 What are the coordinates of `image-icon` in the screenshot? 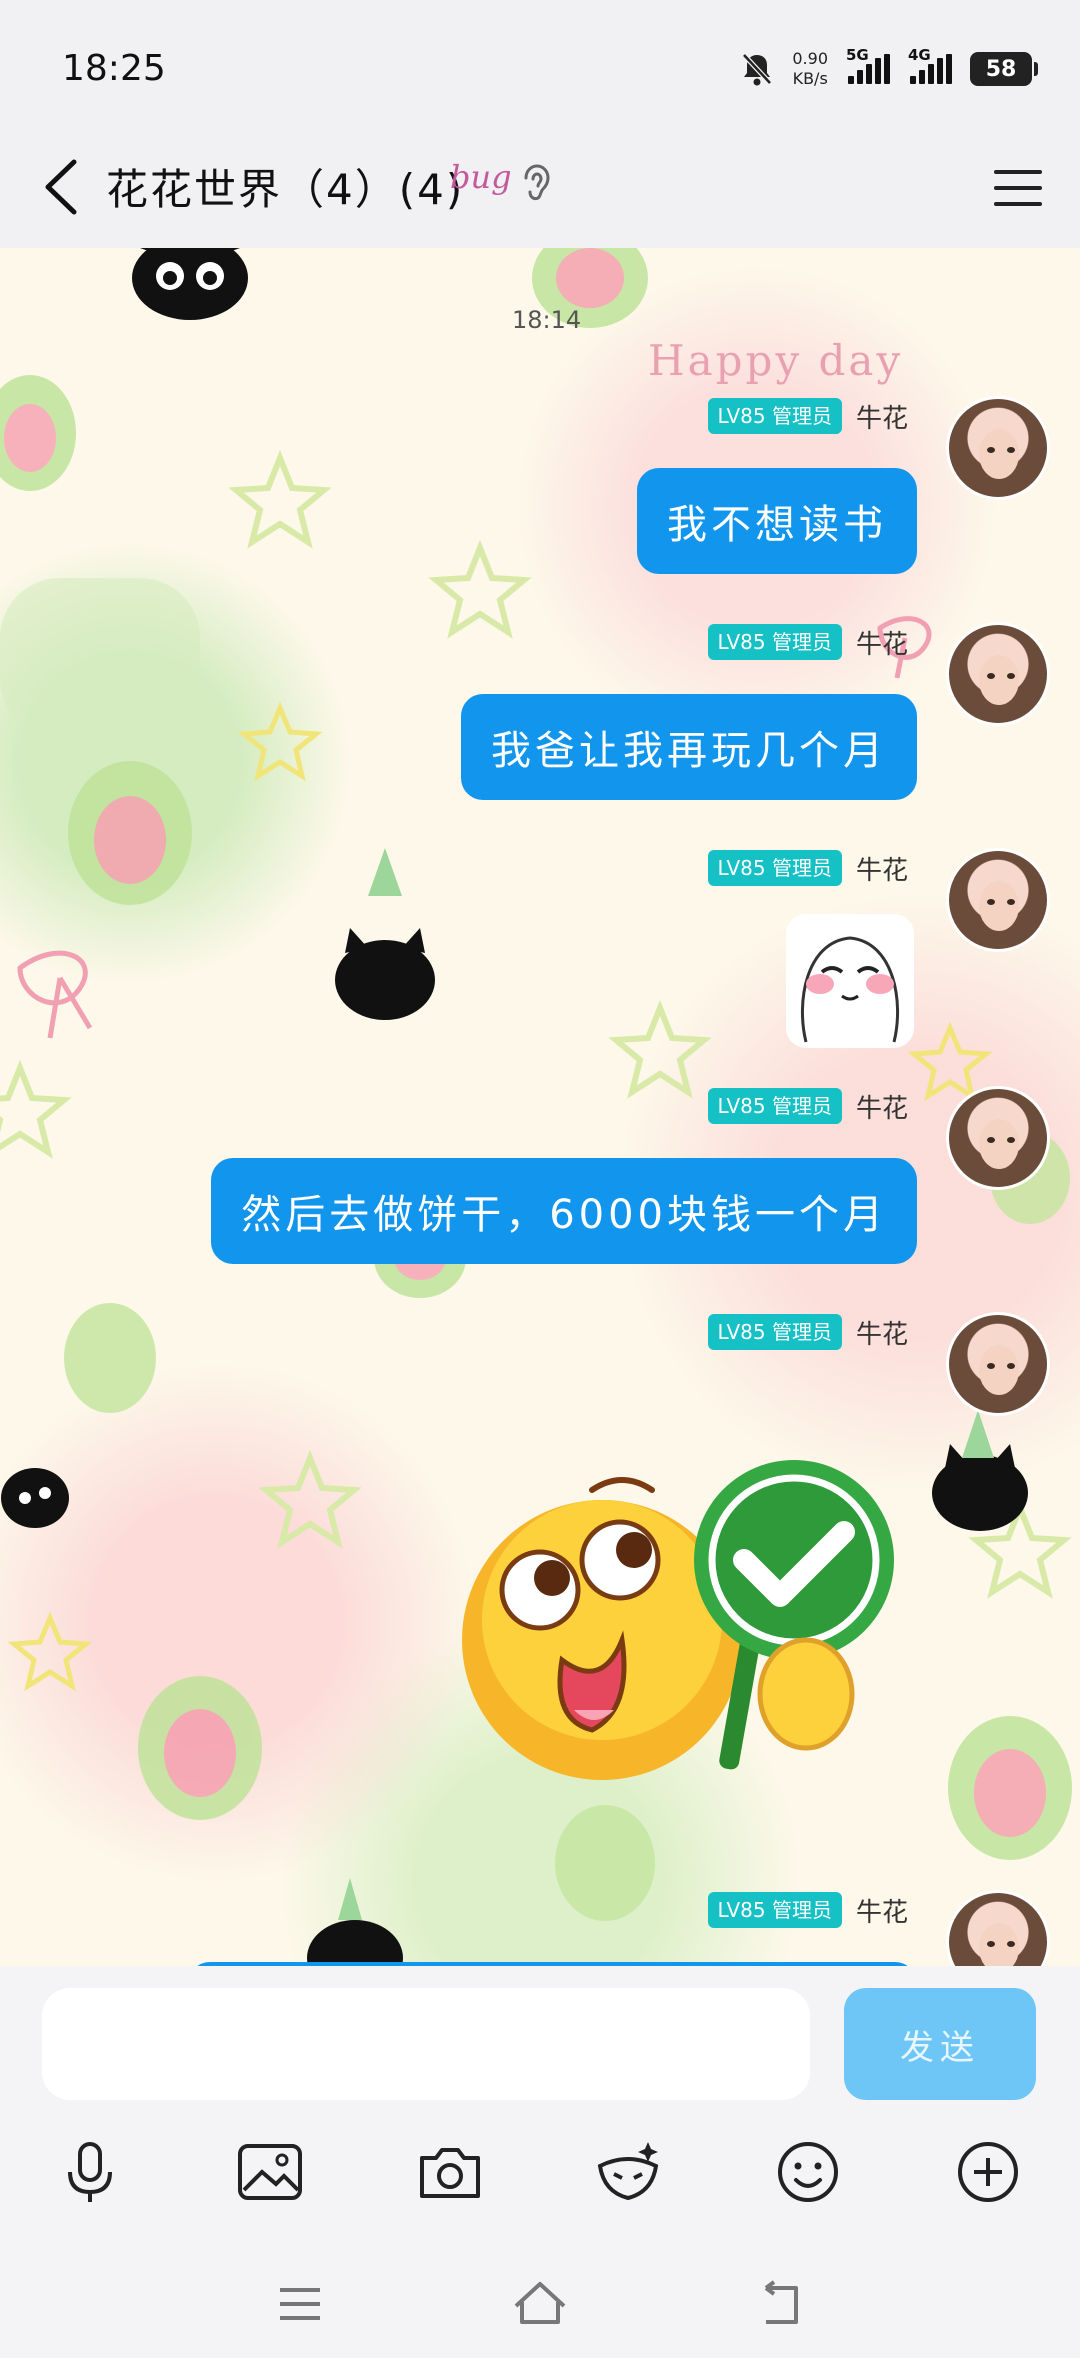 It's located at (270, 2172).